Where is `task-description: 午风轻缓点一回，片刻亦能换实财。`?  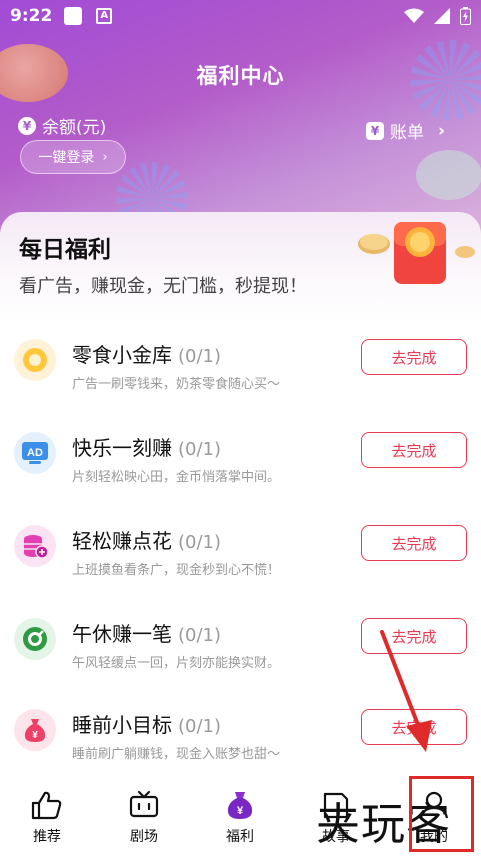 task-description: 午风轻缓点一回，片刻亦能换实财。 is located at coordinates (176, 663).